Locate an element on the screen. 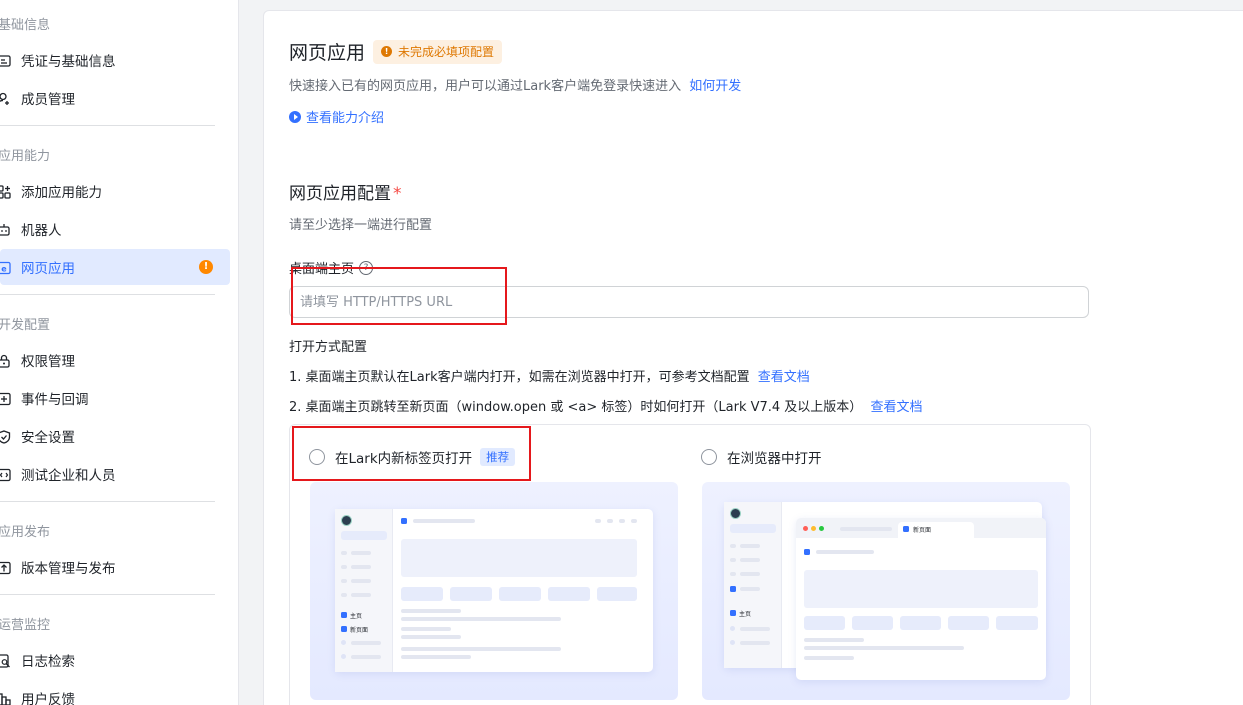 Image resolution: width=1243 pixels, height=705 pixels. title-row: 网页应用 ! 未完成必填项配置 is located at coordinates (396, 51).